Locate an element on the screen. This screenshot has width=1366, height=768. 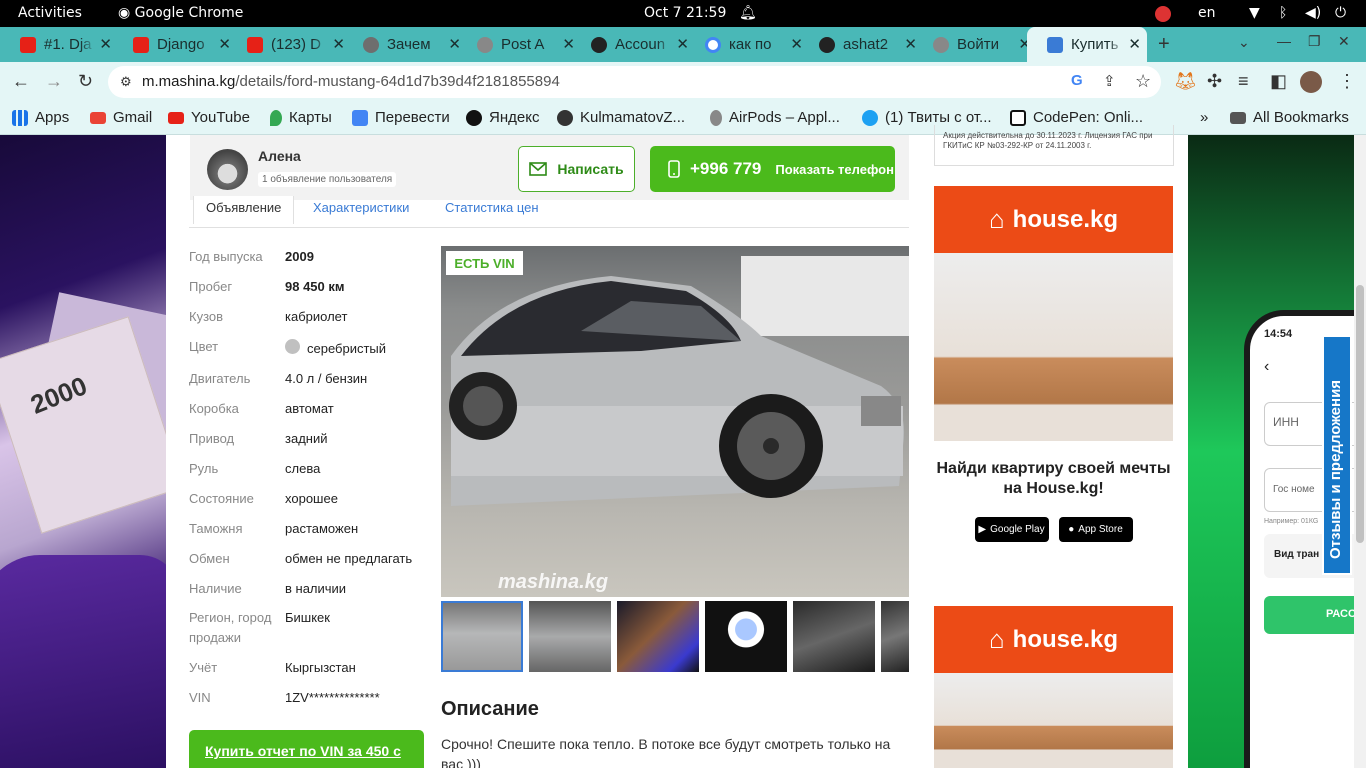
tab-price-stats: Статистика цен is located at coordinates (492, 207).